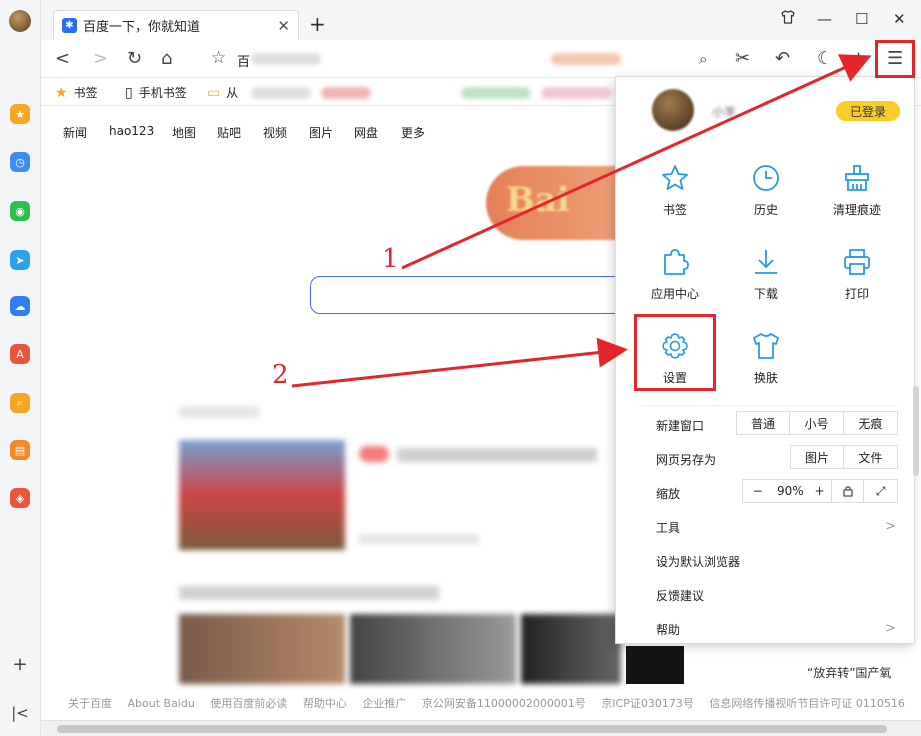  Describe the element at coordinates (459, 362) in the screenshot. I see `arrow-to-settings` at that location.